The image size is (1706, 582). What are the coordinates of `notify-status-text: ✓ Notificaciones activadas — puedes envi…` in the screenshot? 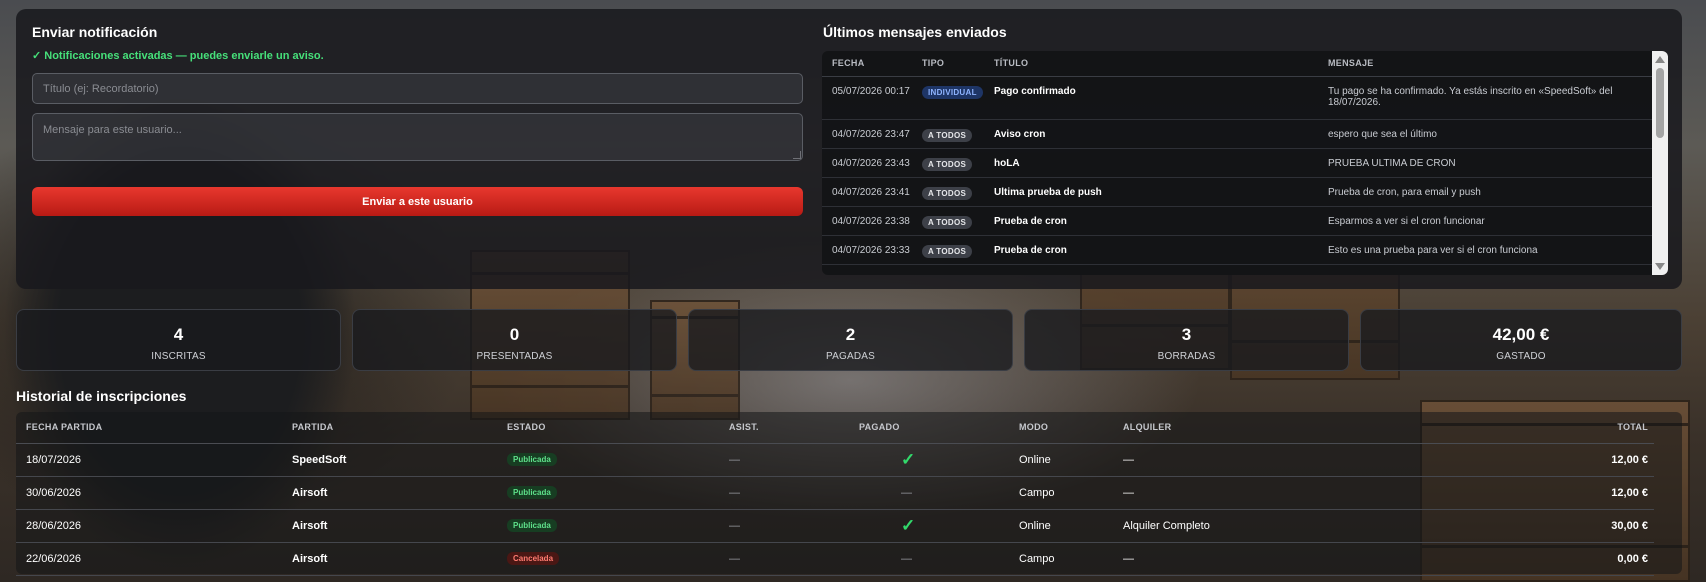 It's located at (178, 56).